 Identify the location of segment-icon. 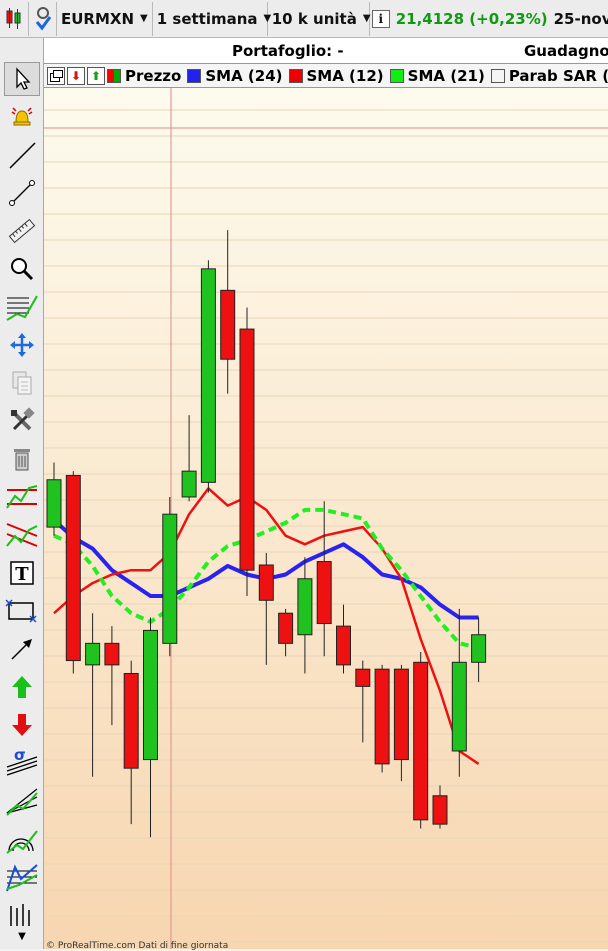
(22, 193).